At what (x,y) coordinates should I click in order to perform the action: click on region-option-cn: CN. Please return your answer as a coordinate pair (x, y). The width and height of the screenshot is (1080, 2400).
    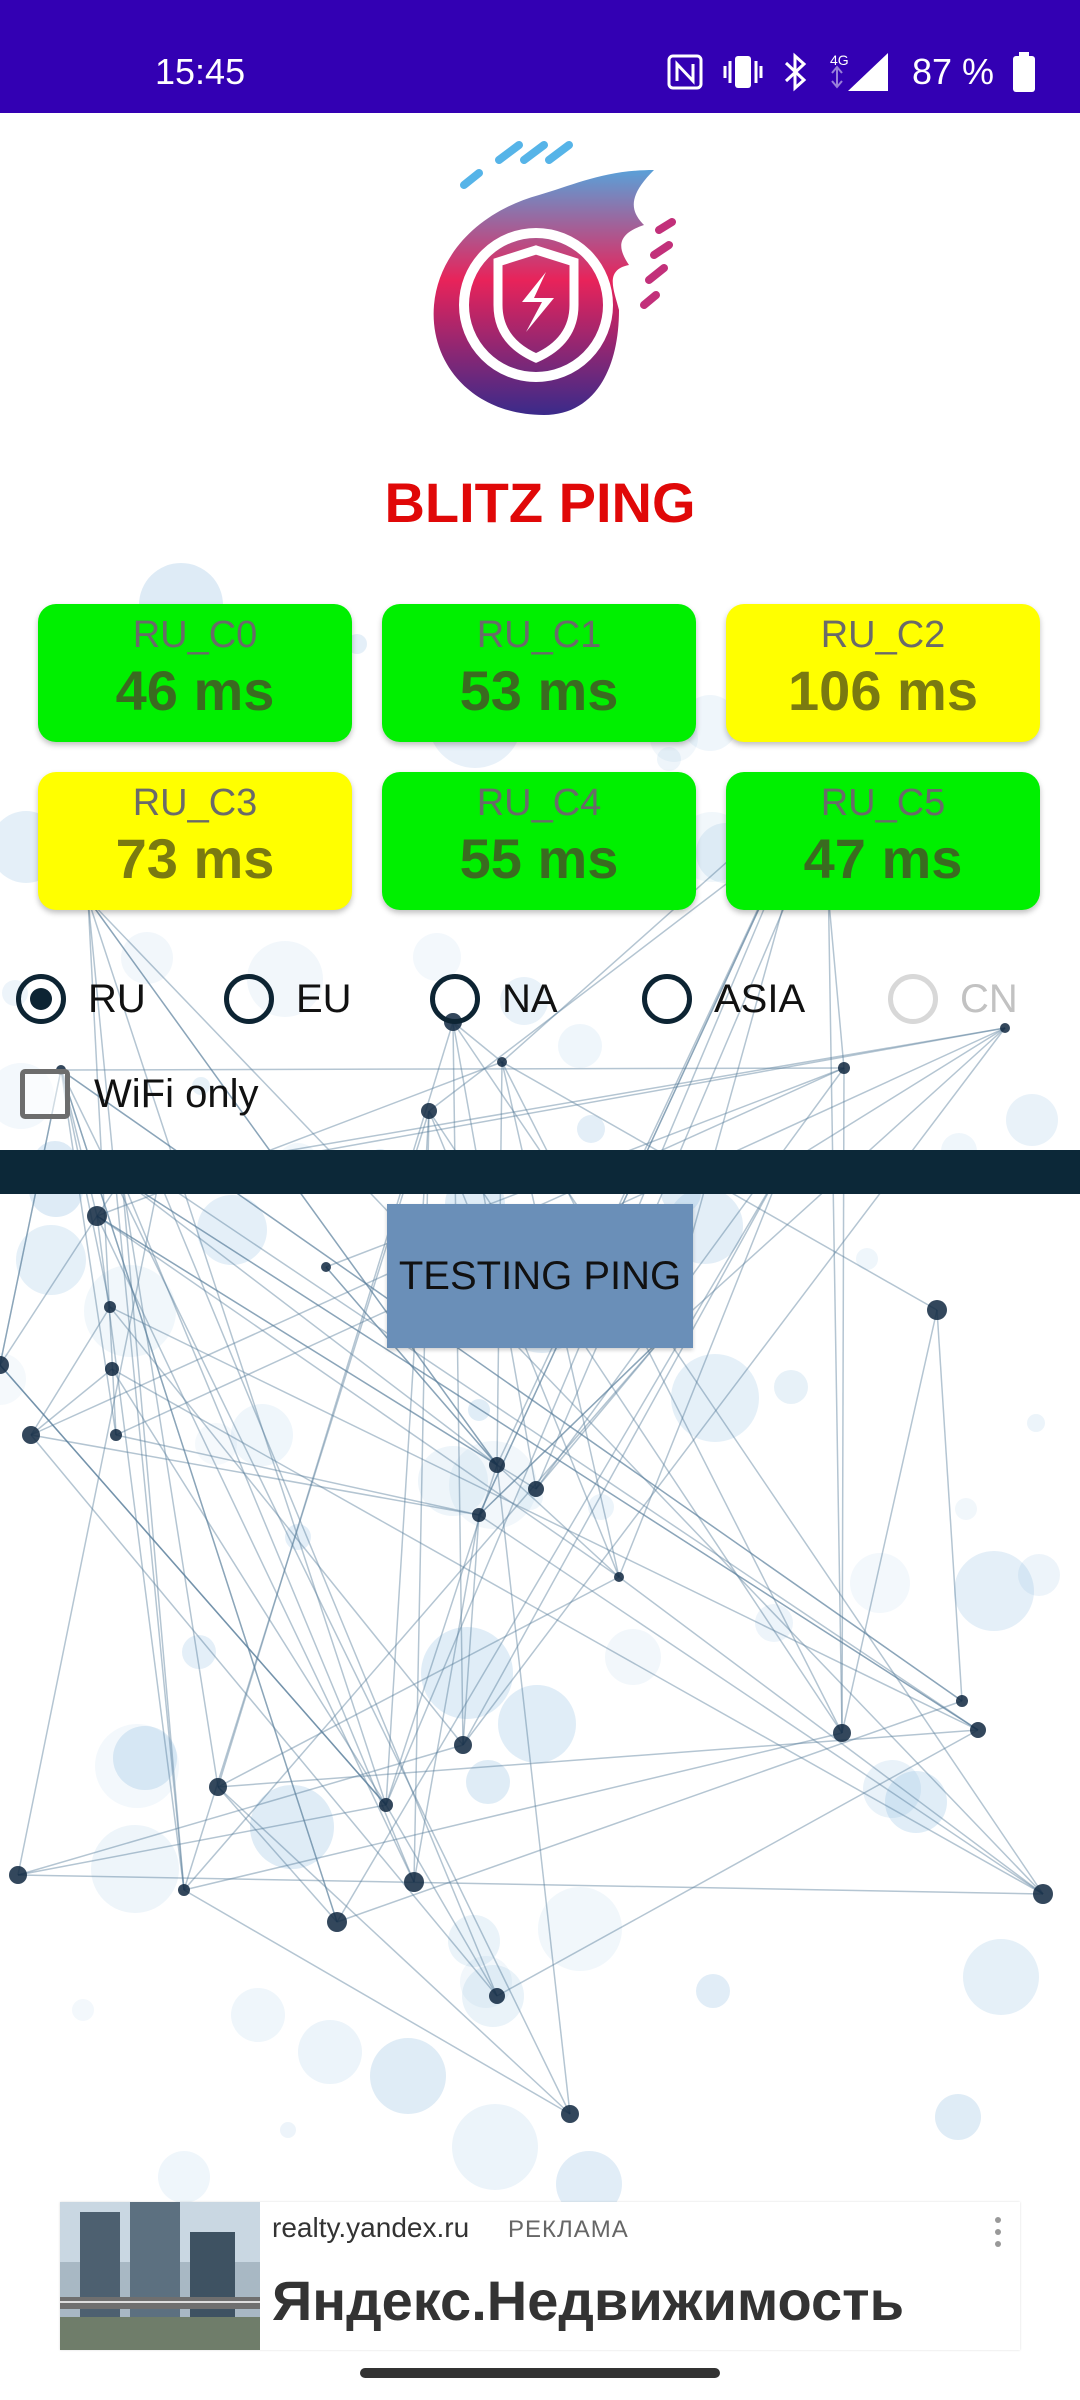
    Looking at the image, I should click on (953, 999).